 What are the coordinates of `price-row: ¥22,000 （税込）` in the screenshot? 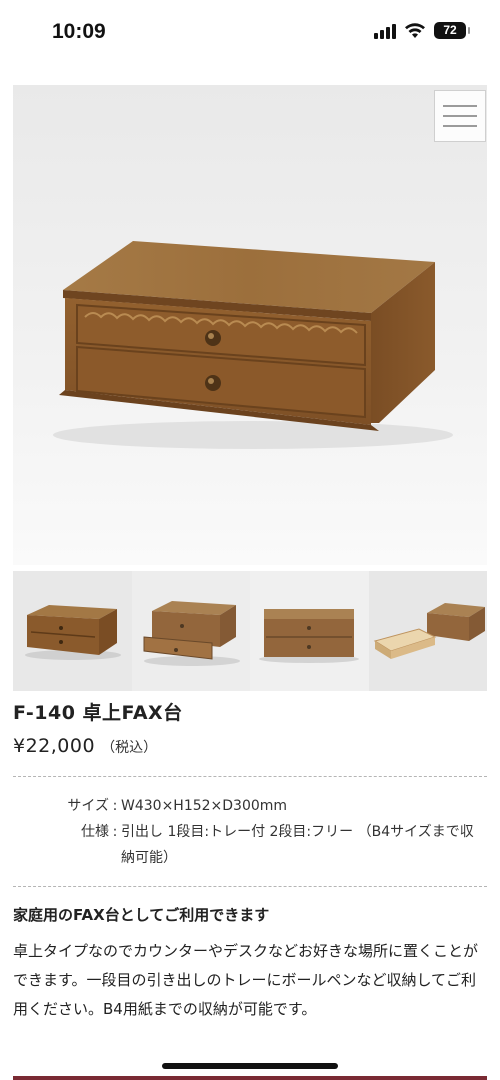 It's located at (85, 746).